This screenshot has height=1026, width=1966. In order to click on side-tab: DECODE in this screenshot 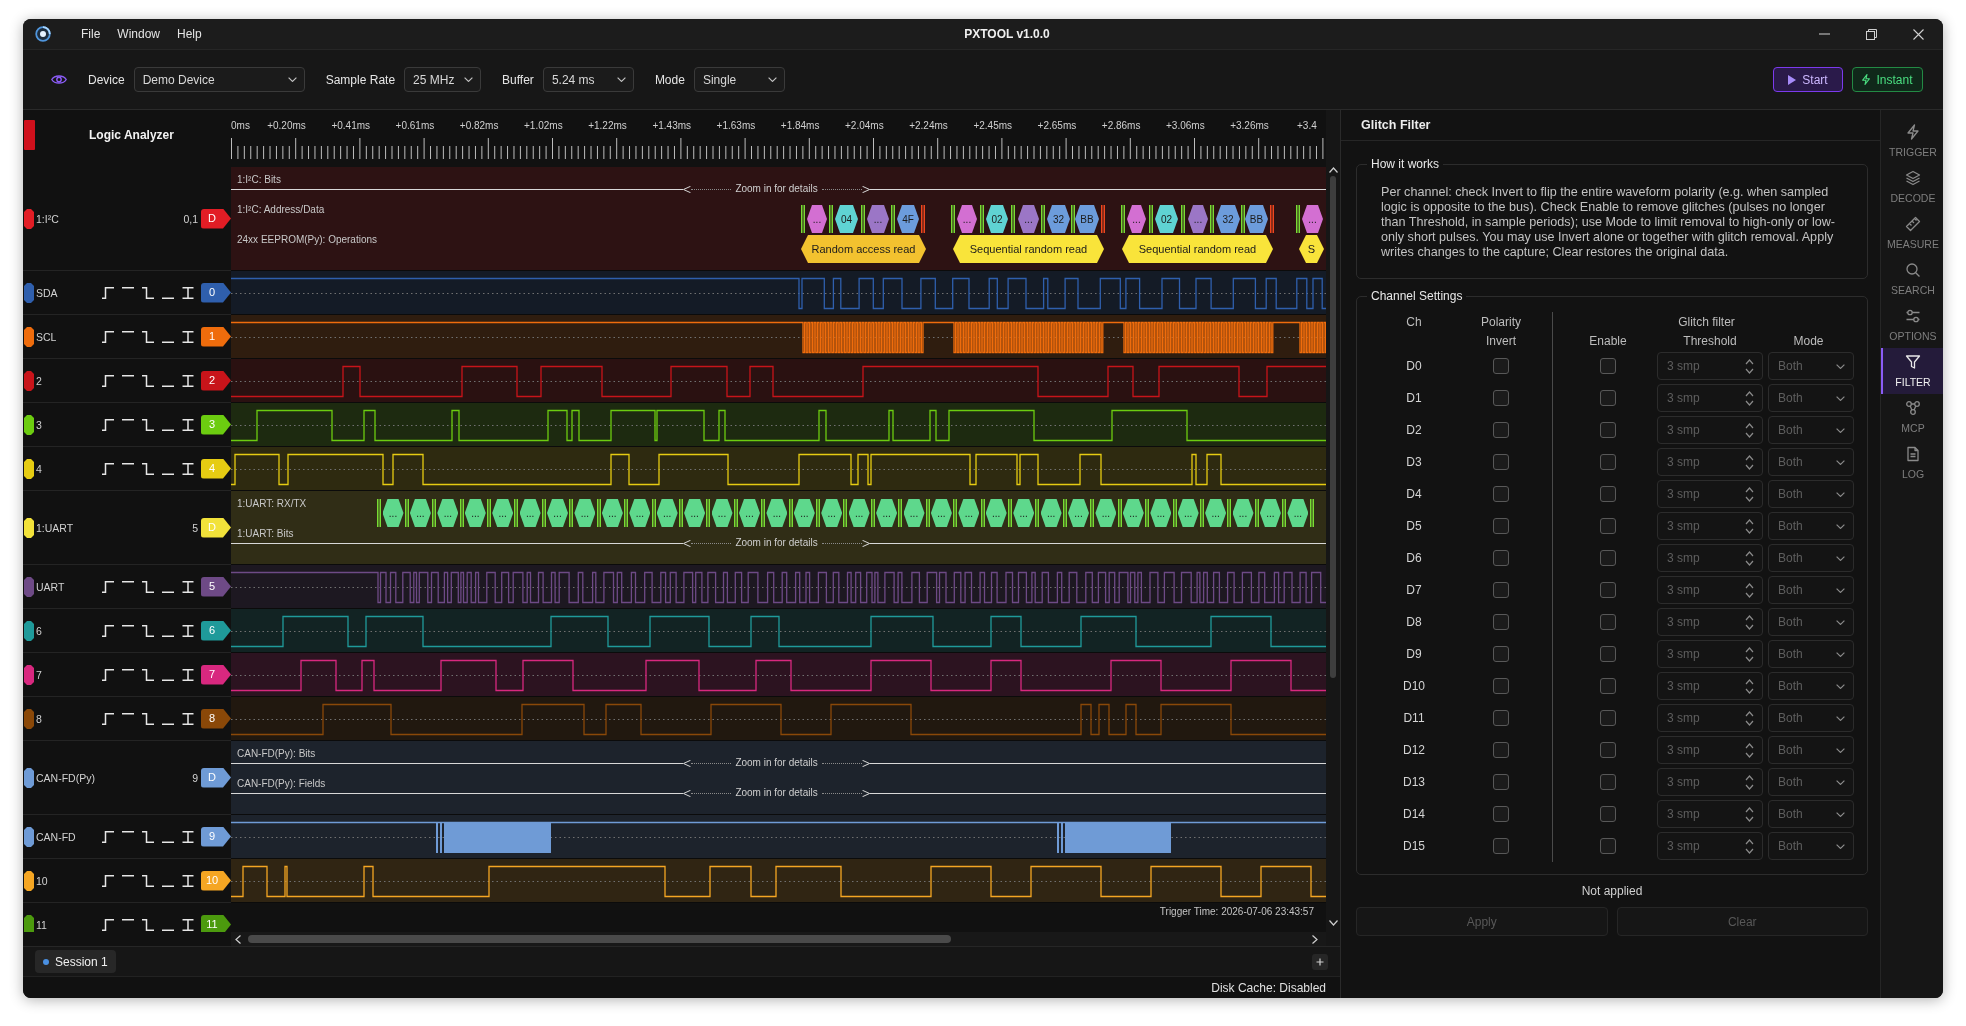, I will do `click(1912, 187)`.